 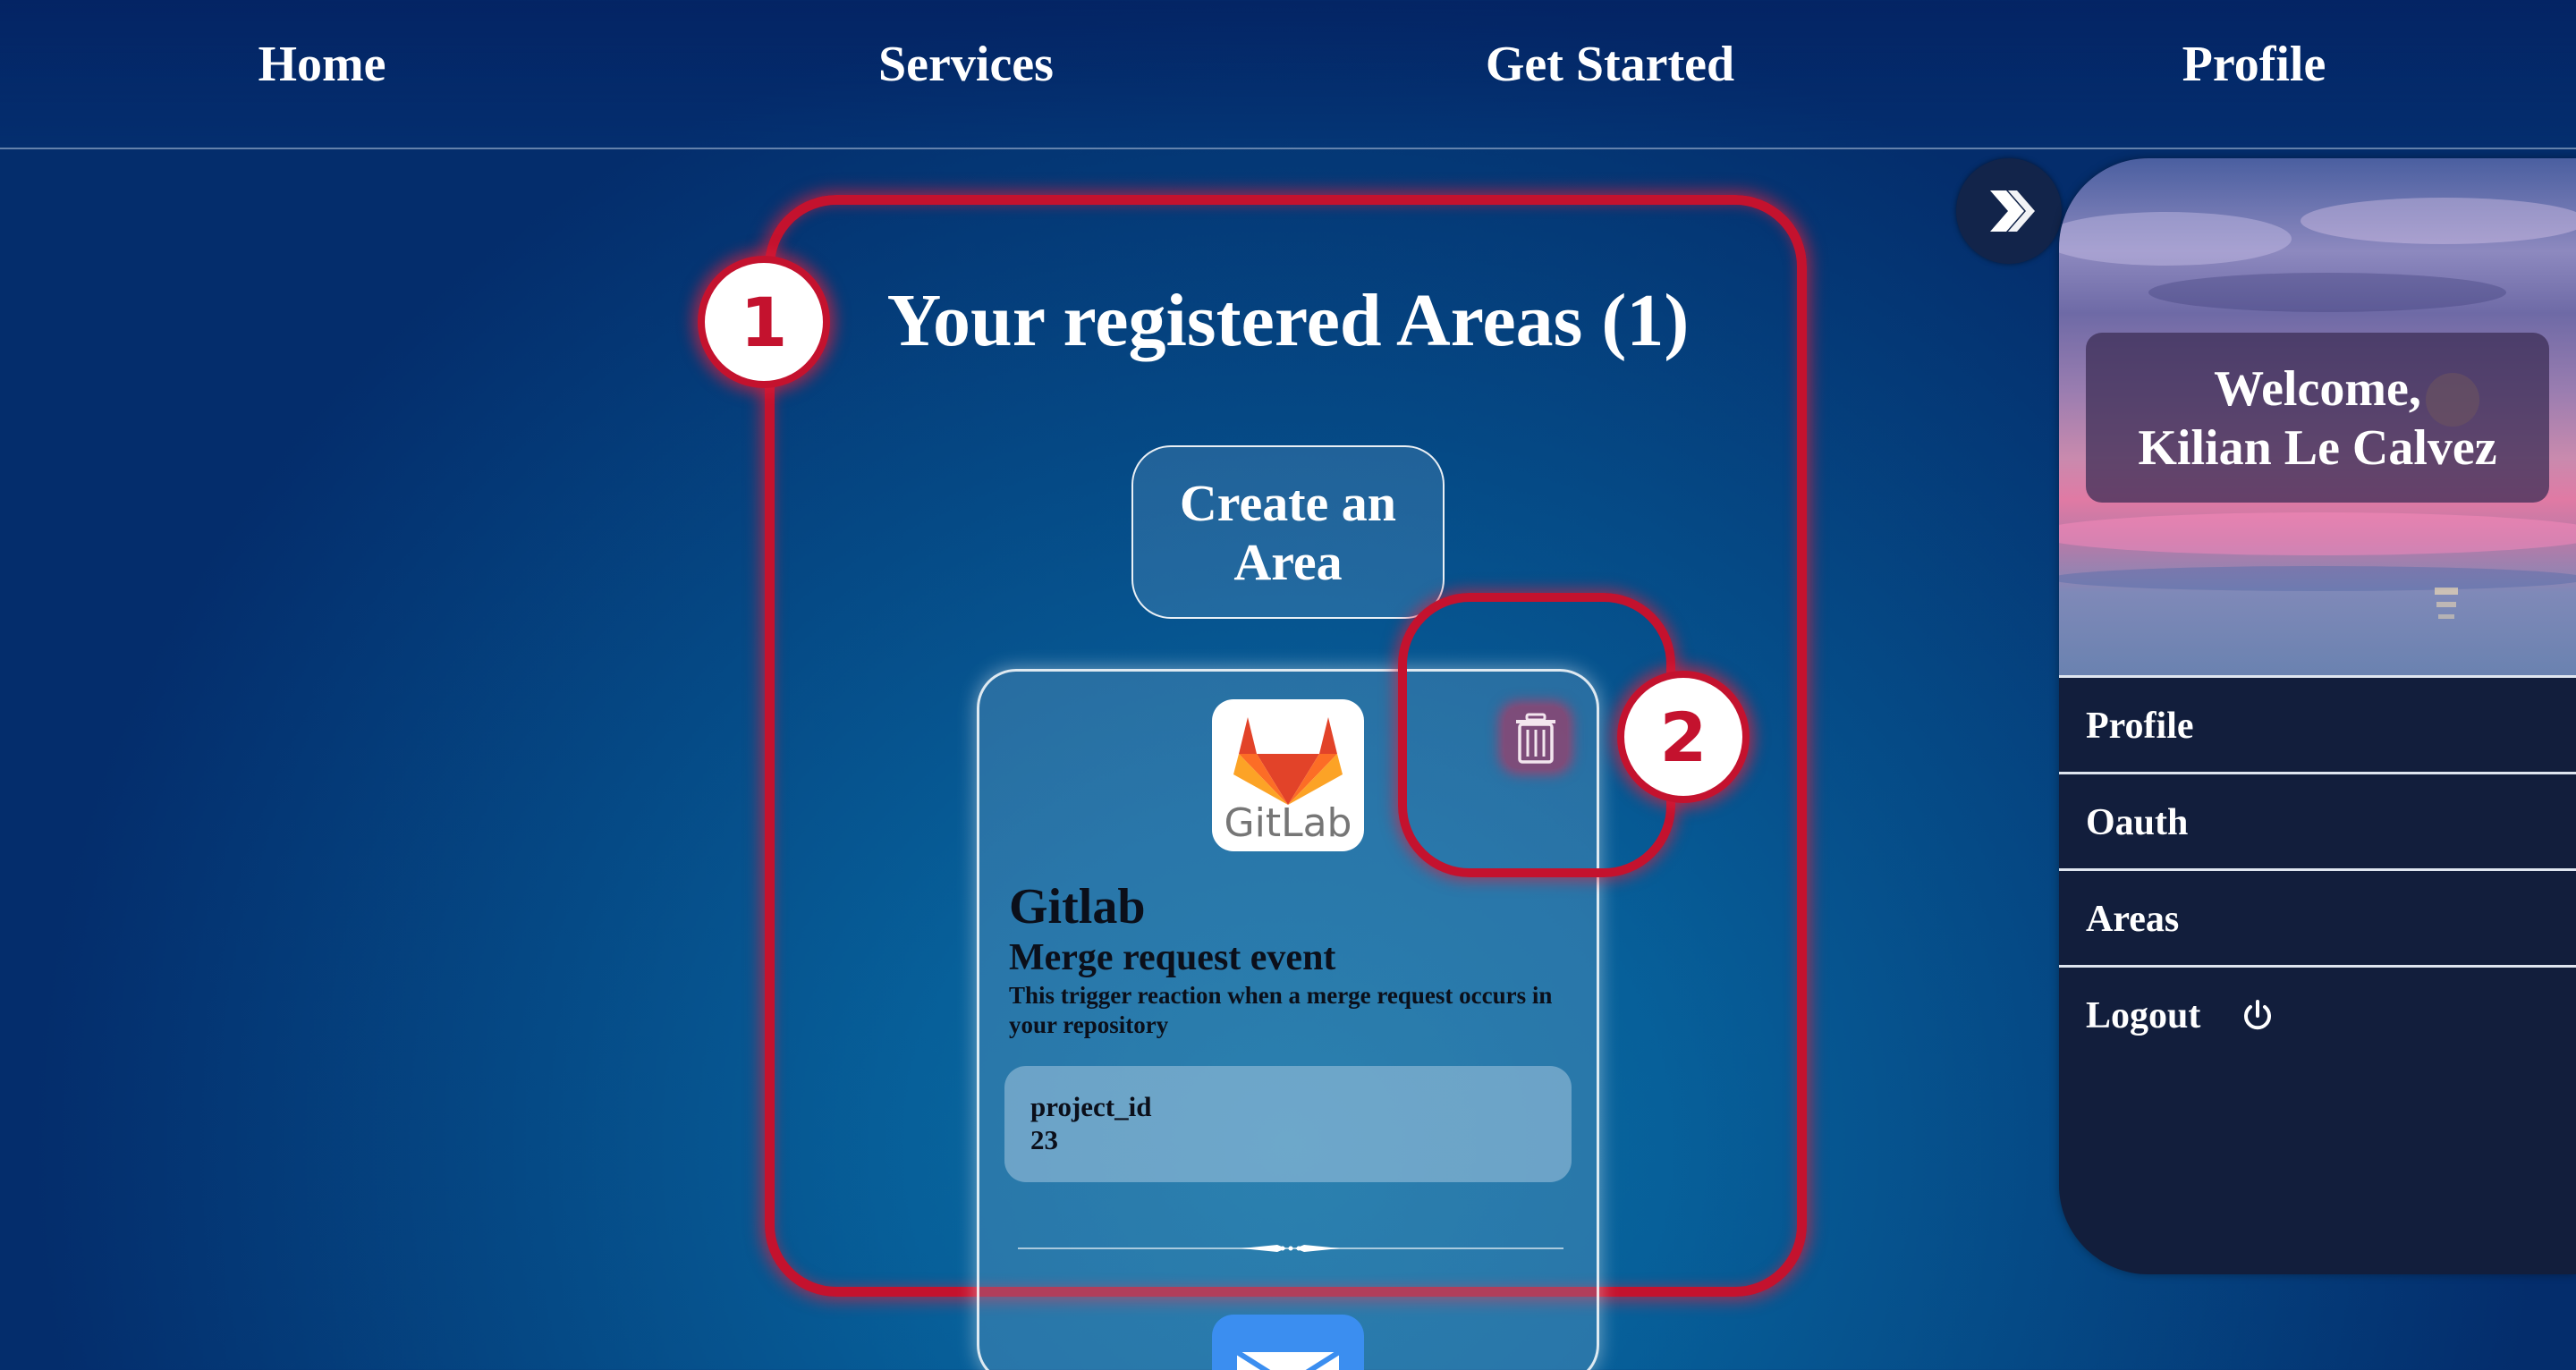 What do you see at coordinates (2317, 1013) in the screenshot?
I see `sidebar-item-logout: Logout` at bounding box center [2317, 1013].